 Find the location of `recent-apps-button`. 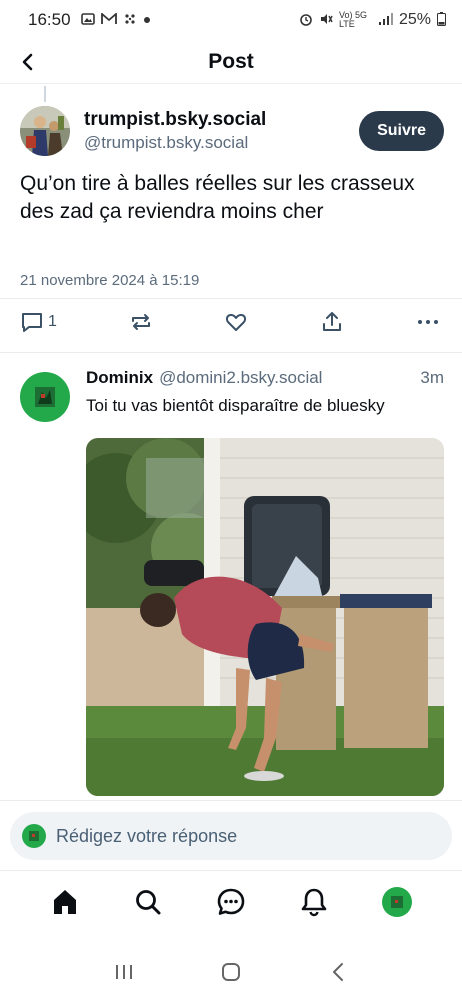

recent-apps-button is located at coordinates (124, 972).